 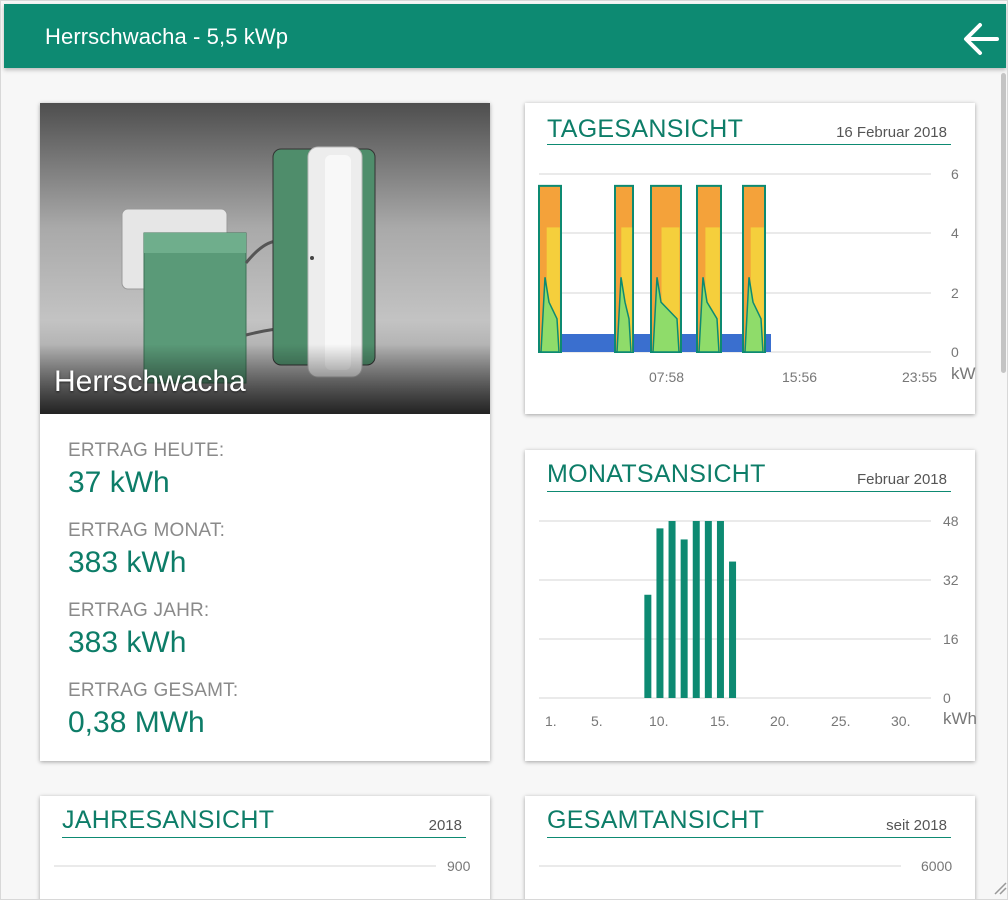 What do you see at coordinates (505, 36) in the screenshot?
I see `header-bar: Herrschwacha - 5,5 kWp` at bounding box center [505, 36].